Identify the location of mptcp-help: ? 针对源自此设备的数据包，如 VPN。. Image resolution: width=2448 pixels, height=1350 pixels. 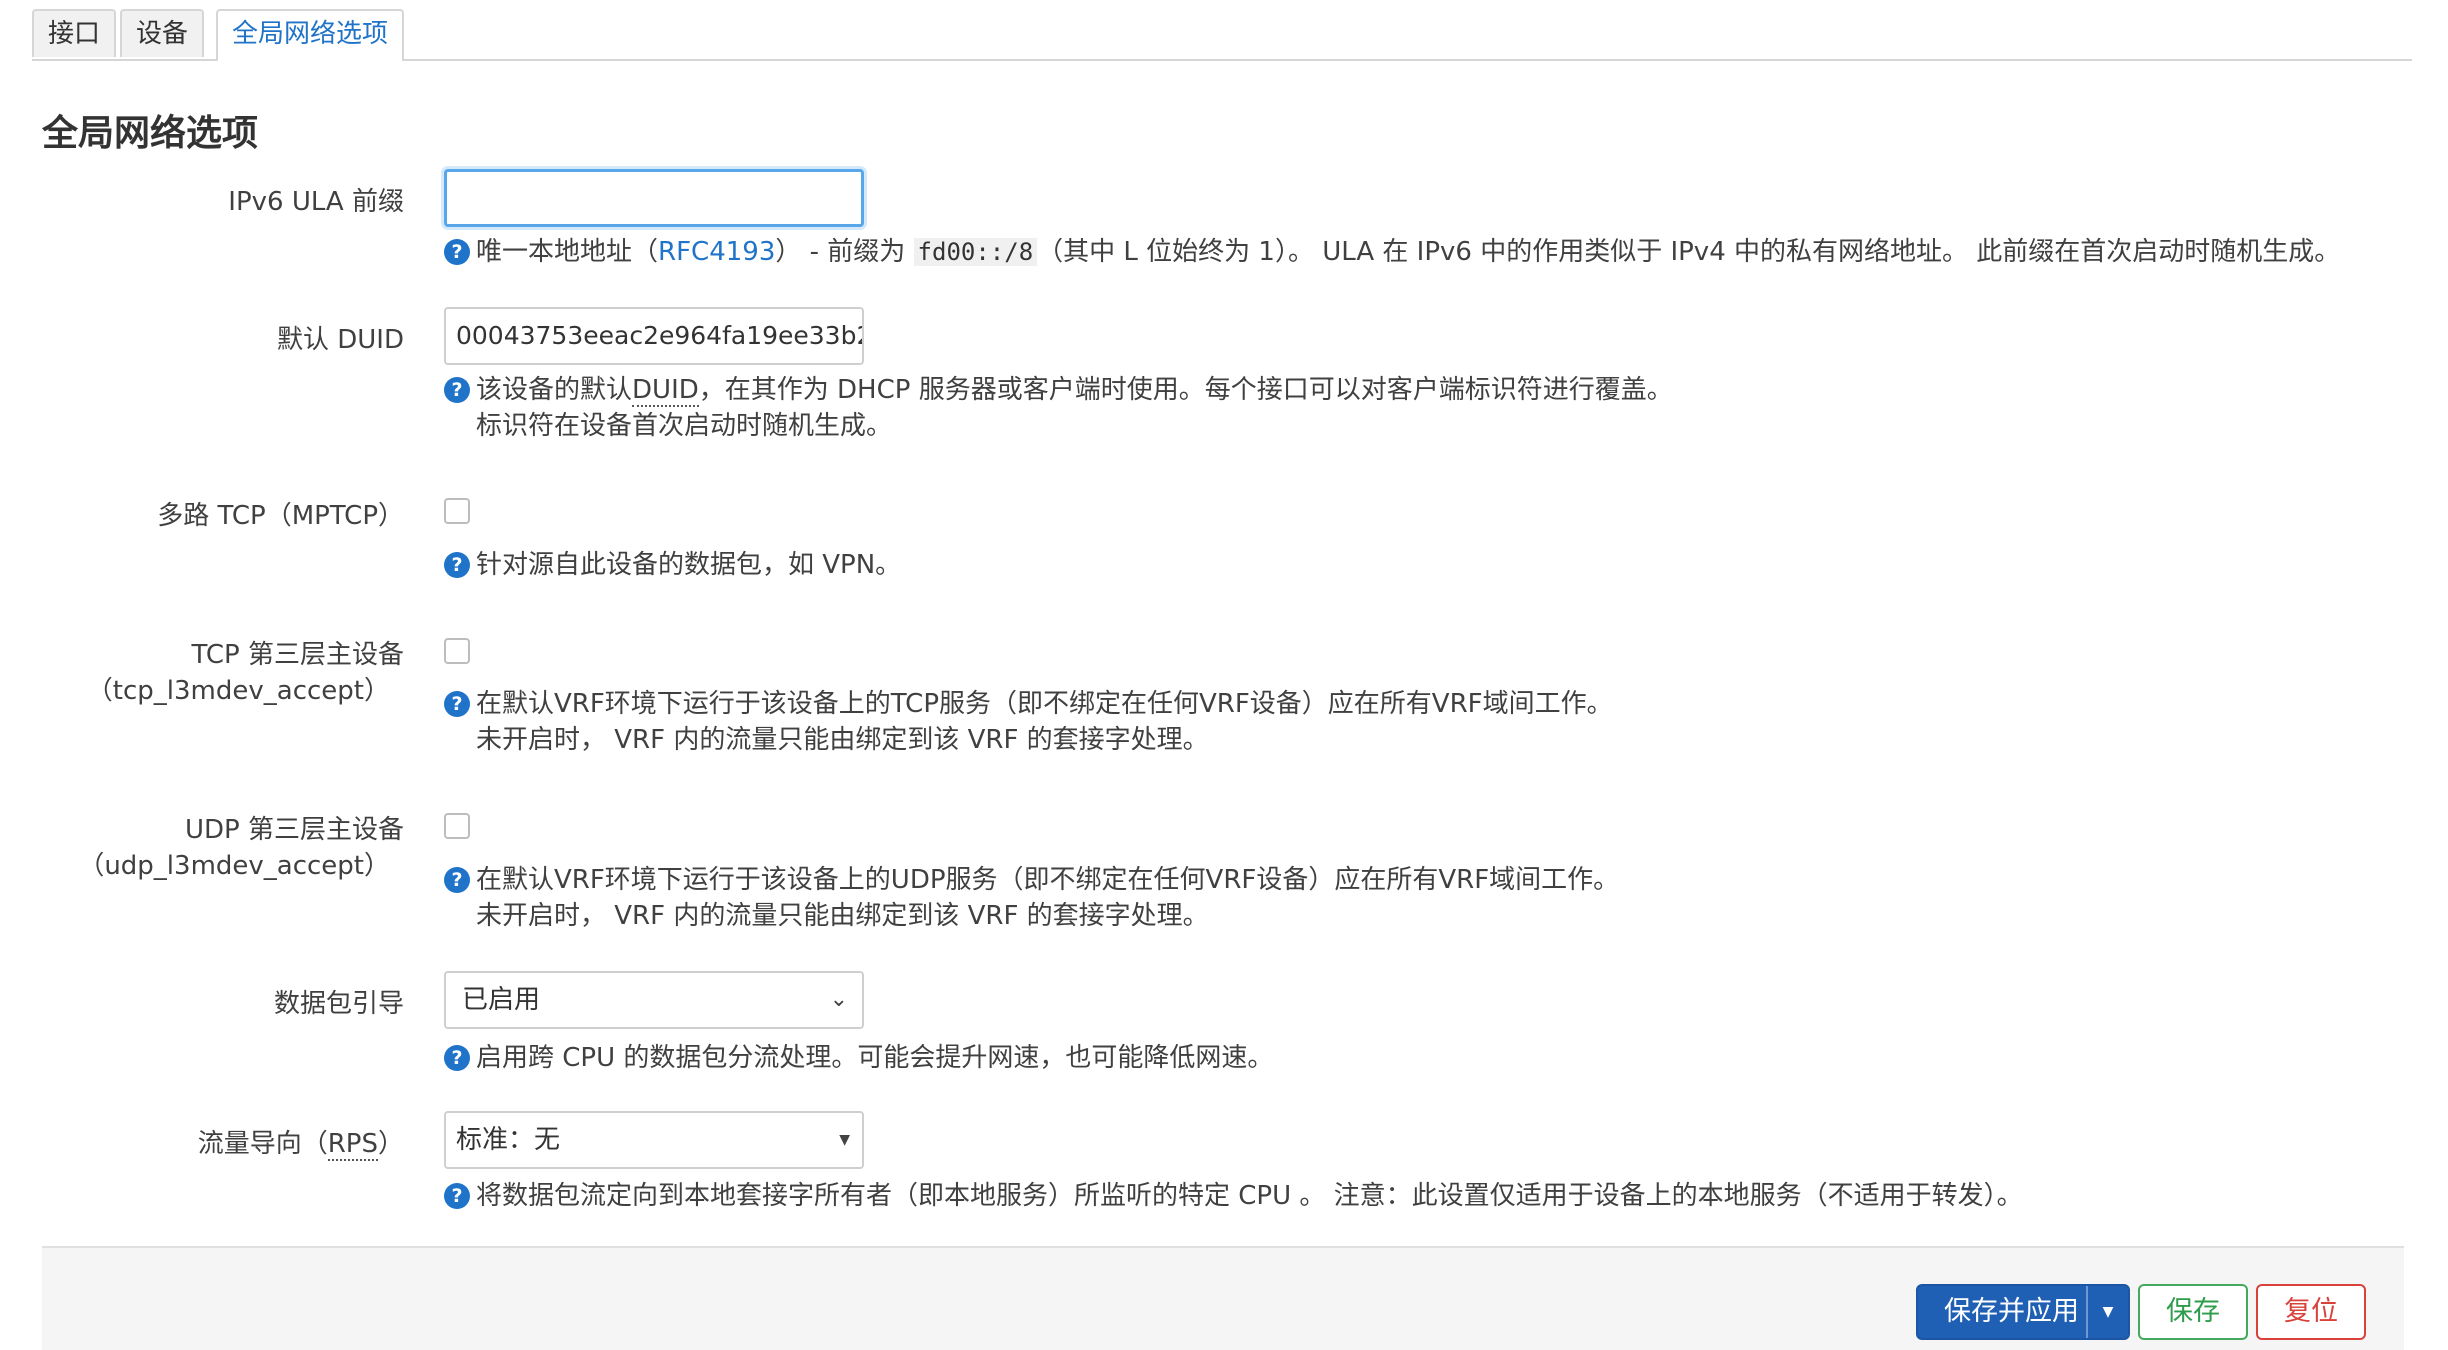
(672, 565).